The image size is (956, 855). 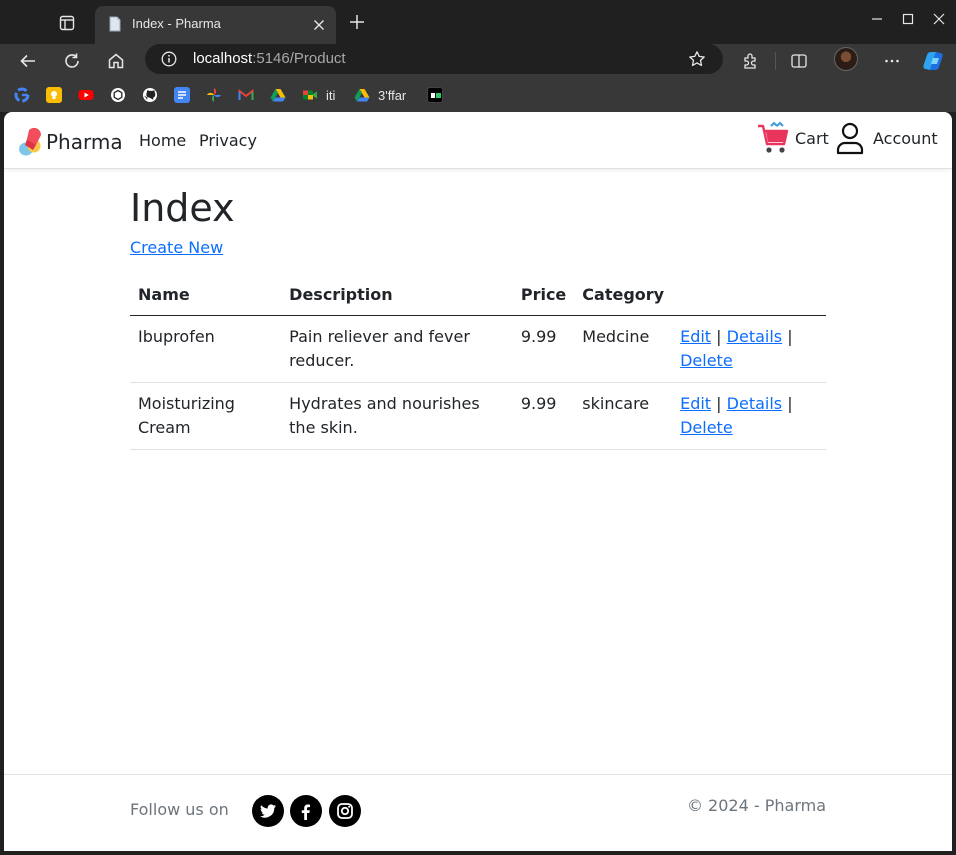 I want to click on user-icon, so click(x=850, y=138).